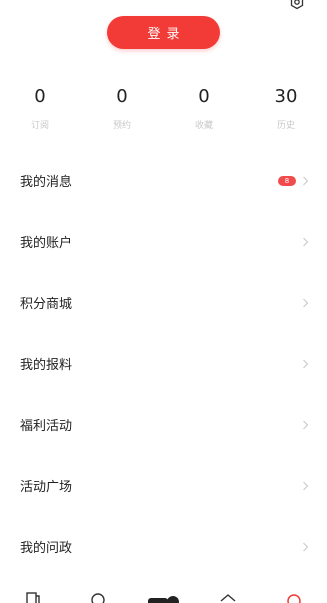 The width and height of the screenshot is (327, 603). Describe the element at coordinates (46, 548) in the screenshot. I see `menu-item-label: 我的问政` at that location.